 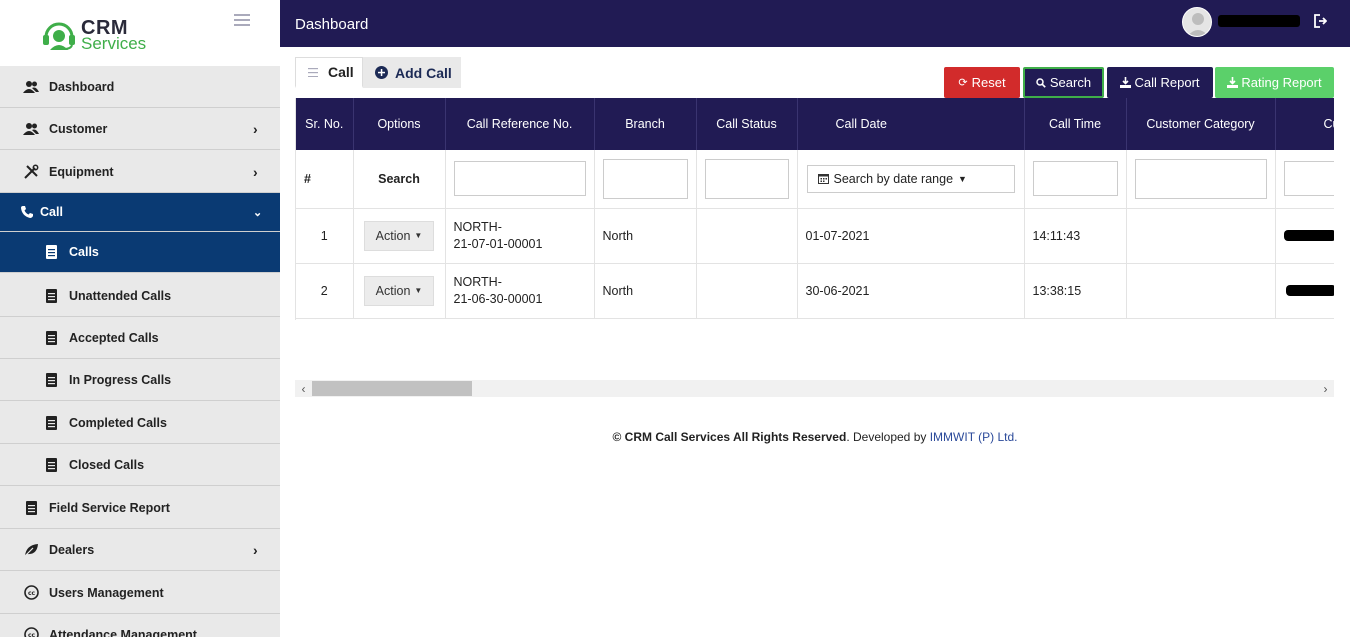 I want to click on sidebar-item-attendance-management: cc Attendance Management, so click(x=140, y=625).